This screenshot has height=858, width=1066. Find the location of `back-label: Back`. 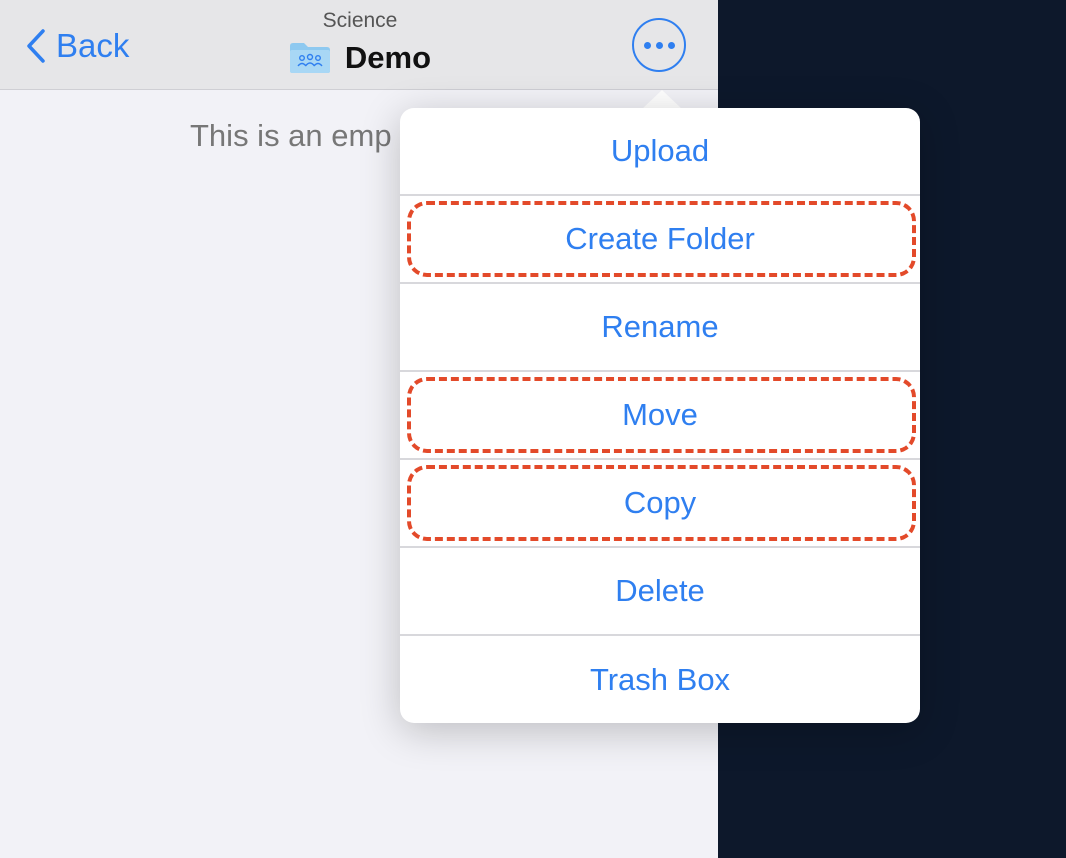

back-label: Back is located at coordinates (93, 45).